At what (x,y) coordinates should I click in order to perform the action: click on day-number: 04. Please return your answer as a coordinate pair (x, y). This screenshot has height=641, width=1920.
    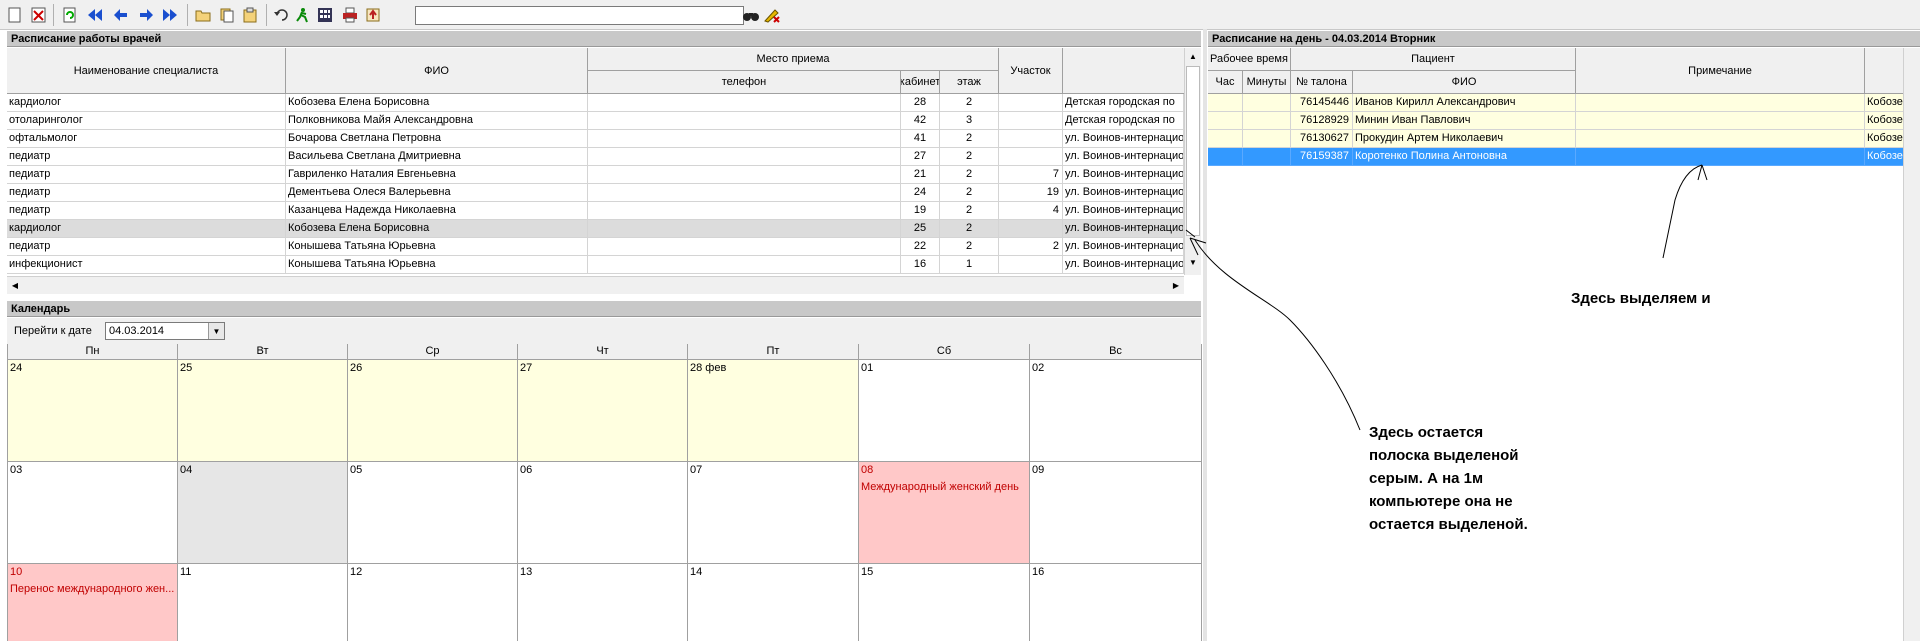
    Looking at the image, I should click on (186, 470).